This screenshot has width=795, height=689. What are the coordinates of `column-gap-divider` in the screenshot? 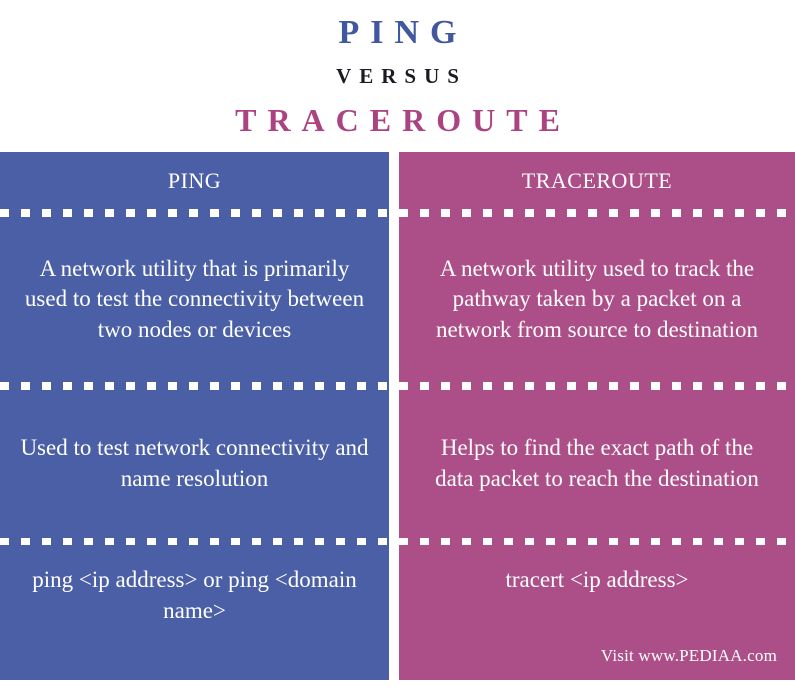 It's located at (394, 416).